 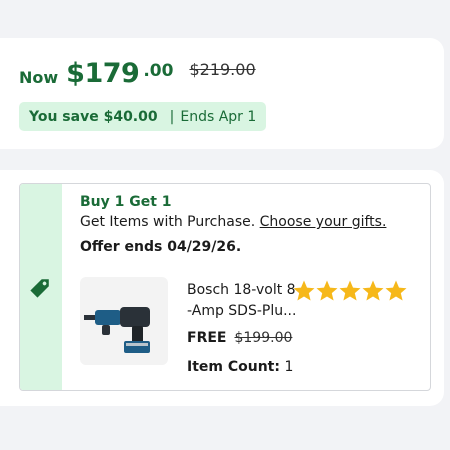 I want to click on price-row: Now $179 .00 $219.00, so click(x=137, y=72).